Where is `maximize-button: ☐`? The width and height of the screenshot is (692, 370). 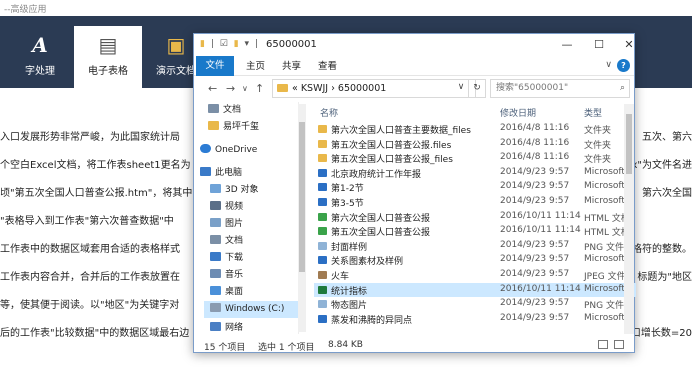
maximize-button: ☐ is located at coordinates (599, 45).